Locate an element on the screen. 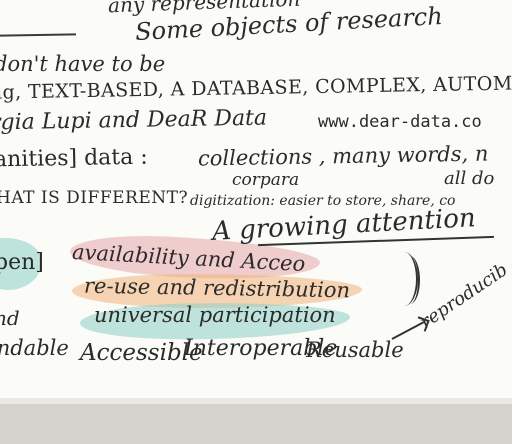  note-dont-have-to-be: don't have to be is located at coordinates (83, 64).